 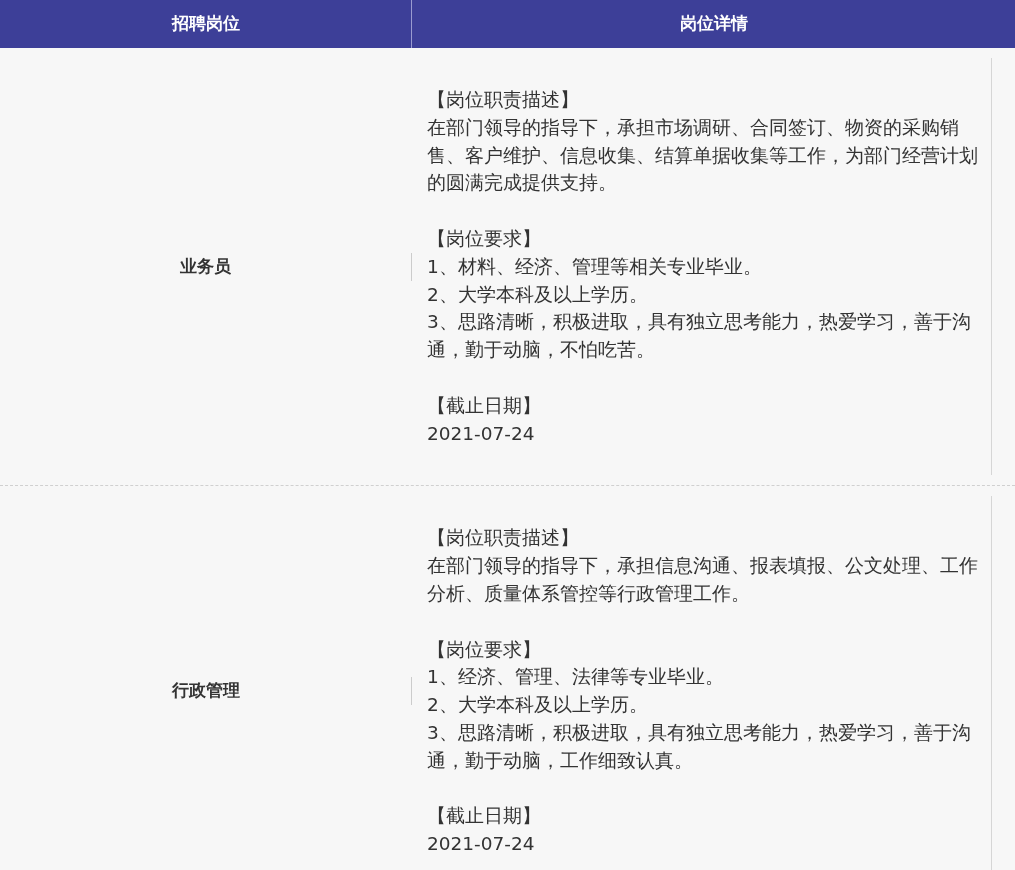 I want to click on detail-text: 在部门领导的指导下，承担信息沟通、报表填报、公文处理、工作分析、质量体系管控等行政管理工作。, so click(x=703, y=580).